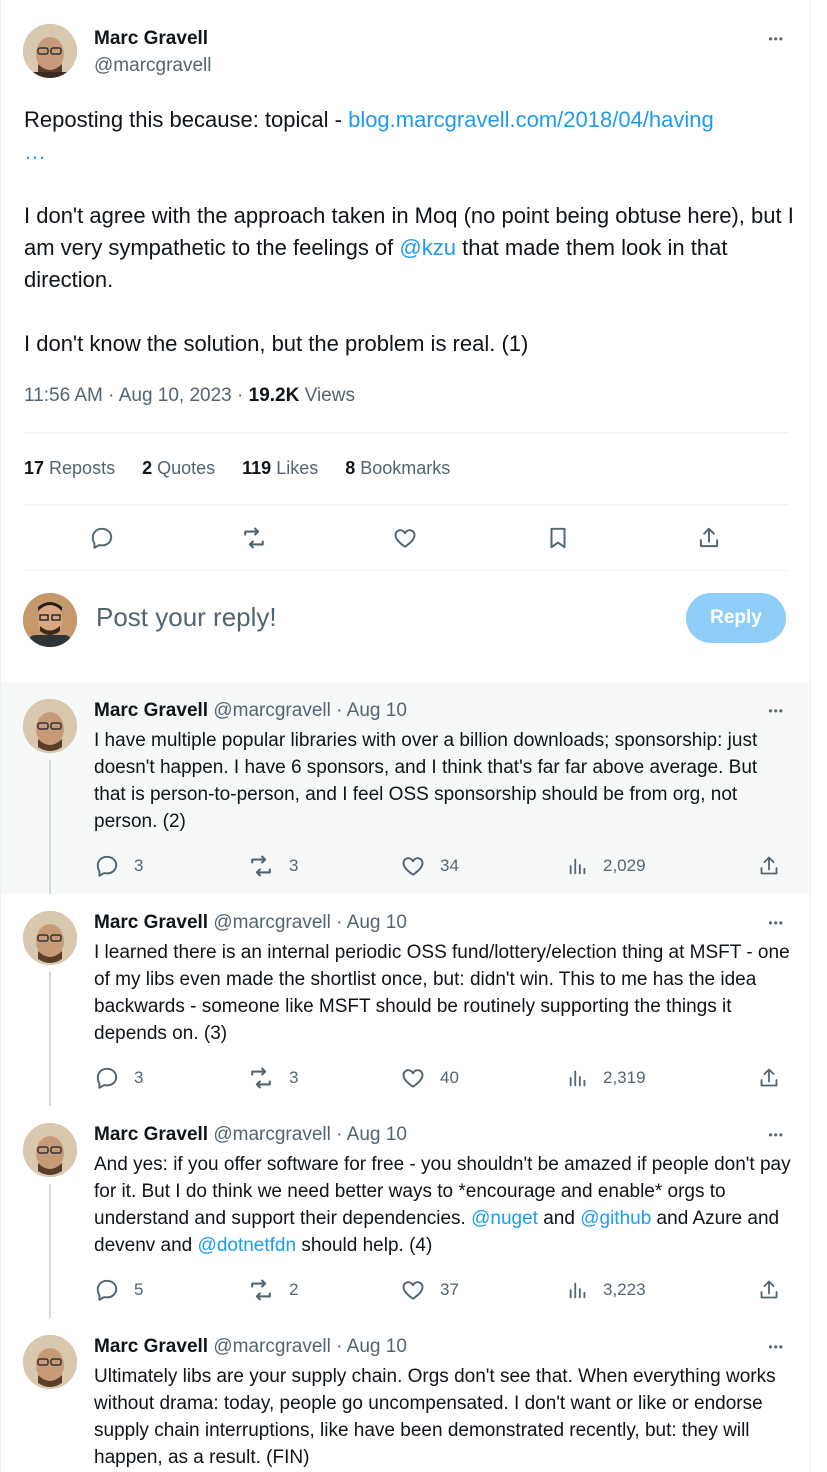 This screenshot has height=1472, width=827. Describe the element at coordinates (531, 119) in the screenshot. I see `blog-link: blog.marcgravell.com/2018/04/having` at that location.